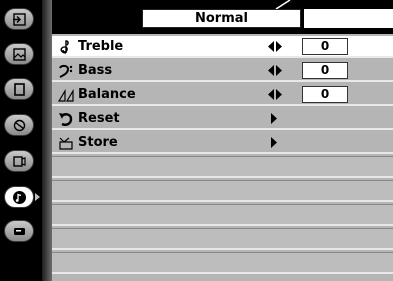 The image size is (393, 281). I want to click on menu-item-reset: Reset, so click(222, 119).